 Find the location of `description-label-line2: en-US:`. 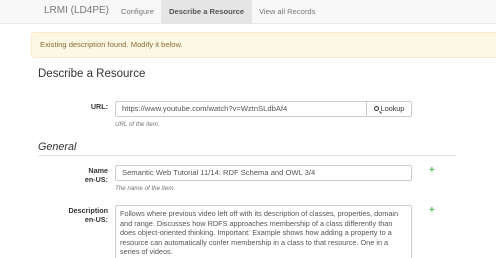

description-label-line2: en-US: is located at coordinates (96, 219).